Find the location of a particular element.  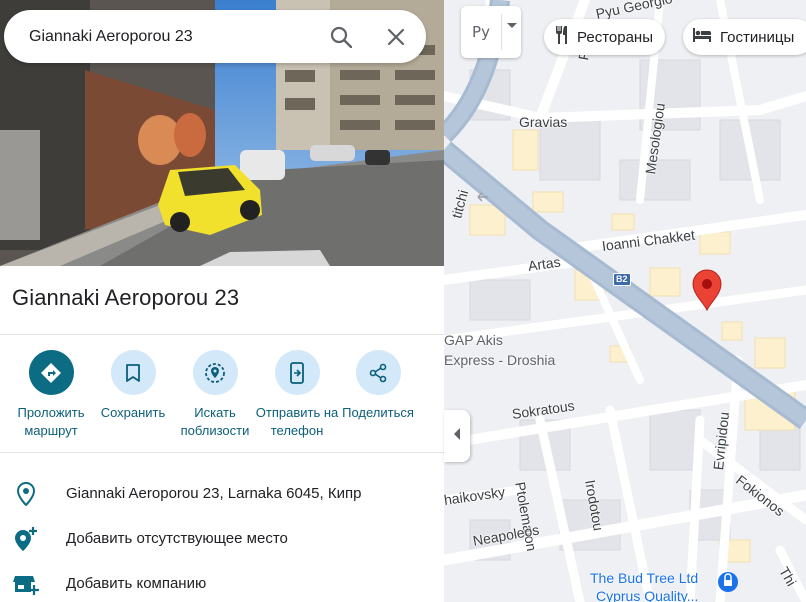

action-label: Отправить на телефон is located at coordinates (297, 421).